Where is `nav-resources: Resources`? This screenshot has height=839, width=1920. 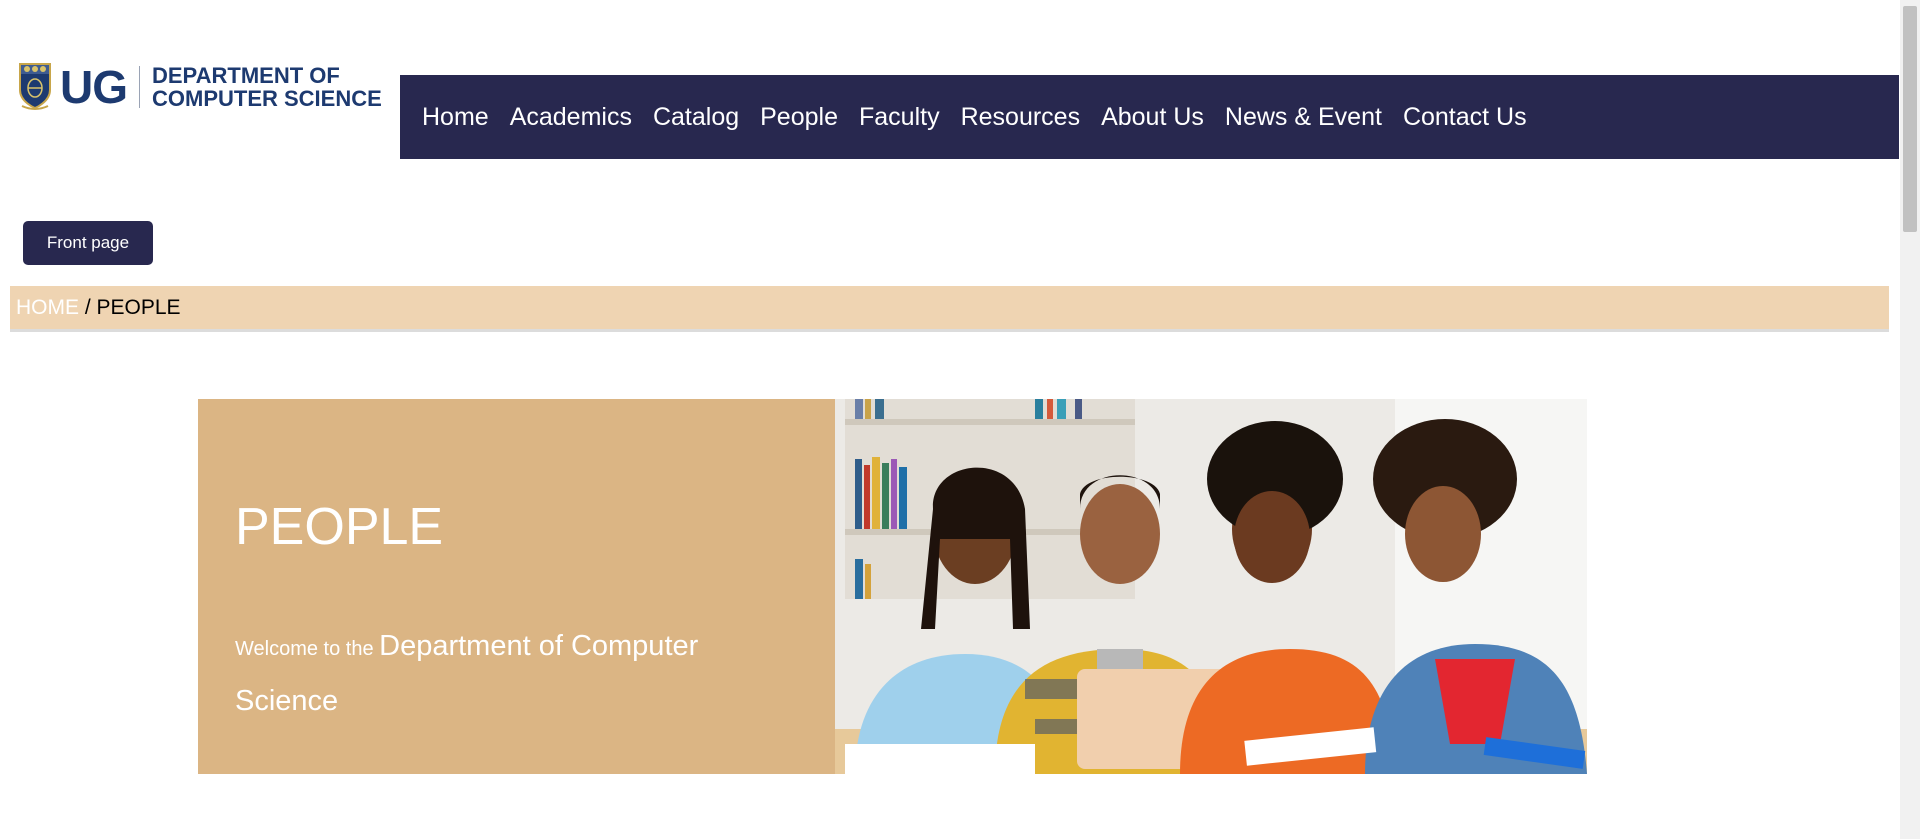
nav-resources: Resources is located at coordinates (1021, 117).